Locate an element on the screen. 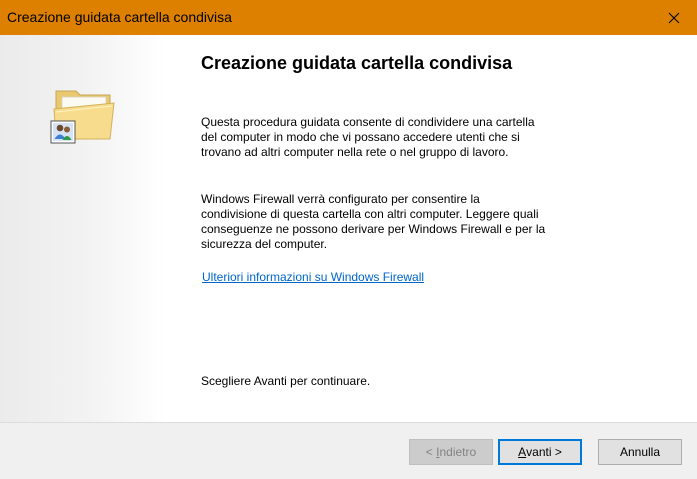 Image resolution: width=697 pixels, height=479 pixels. shared-folder-icon is located at coordinates (82, 117).